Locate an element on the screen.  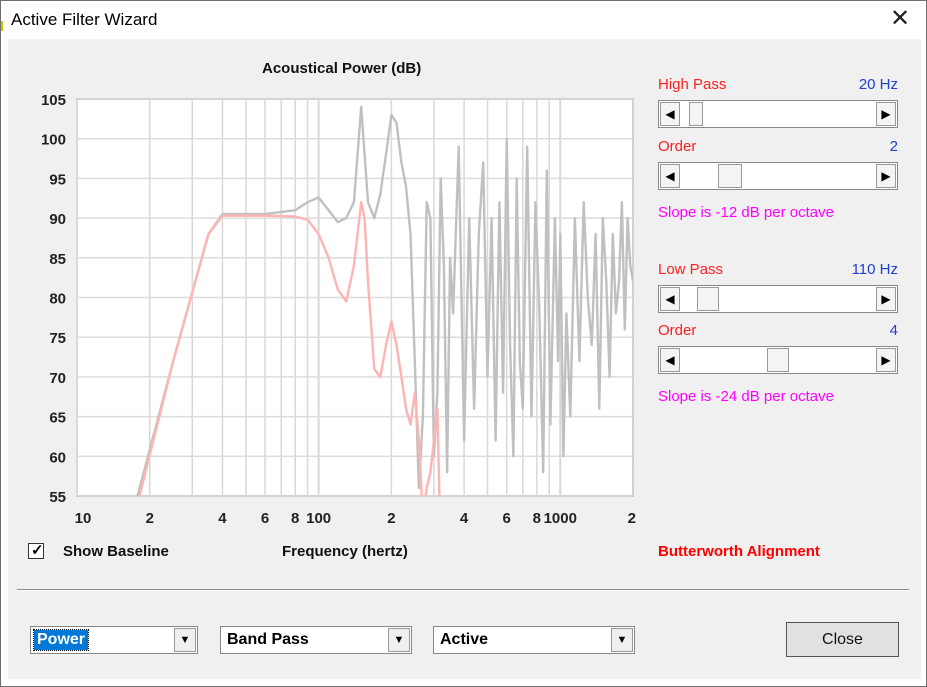
y-tick-label: 65 is located at coordinates (57, 418).